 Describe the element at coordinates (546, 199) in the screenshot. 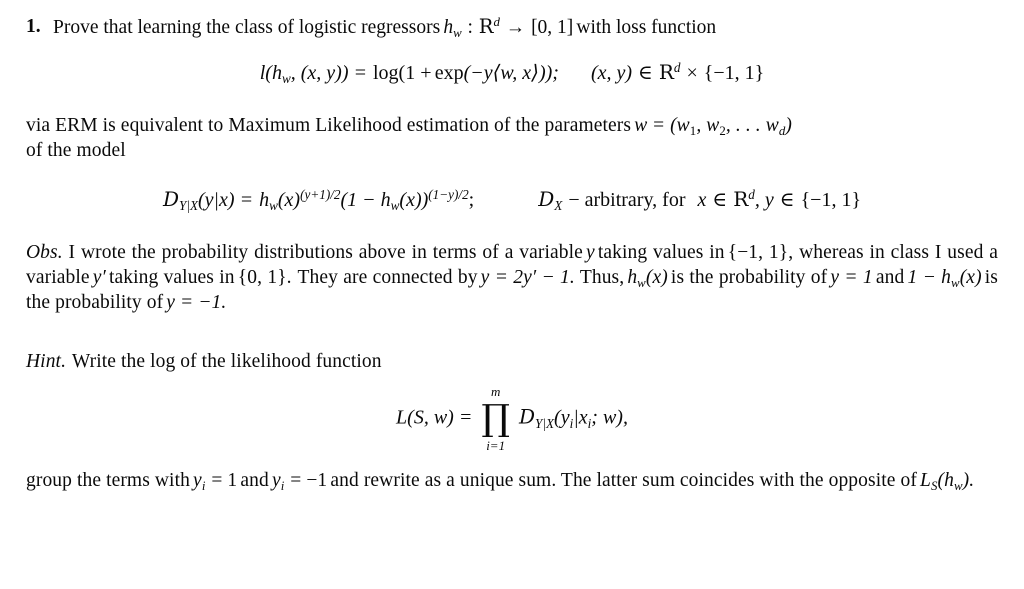

I see `marginal-distribution-symbol: D` at that location.